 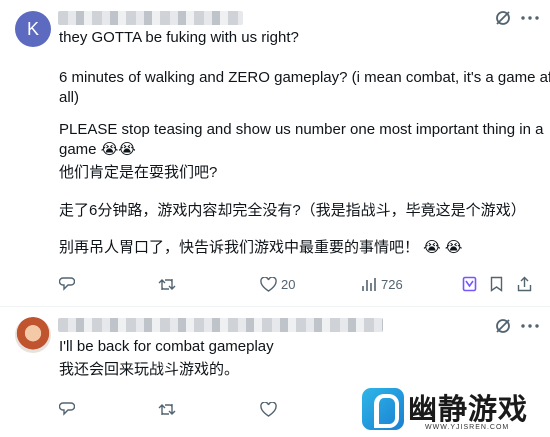 What do you see at coordinates (69, 97) in the screenshot?
I see `post-text-line: all)` at bounding box center [69, 97].